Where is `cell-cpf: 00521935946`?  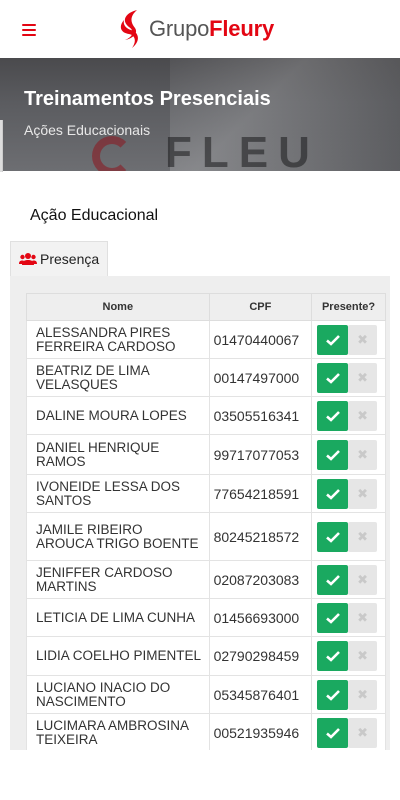 cell-cpf: 00521935946 is located at coordinates (260, 731).